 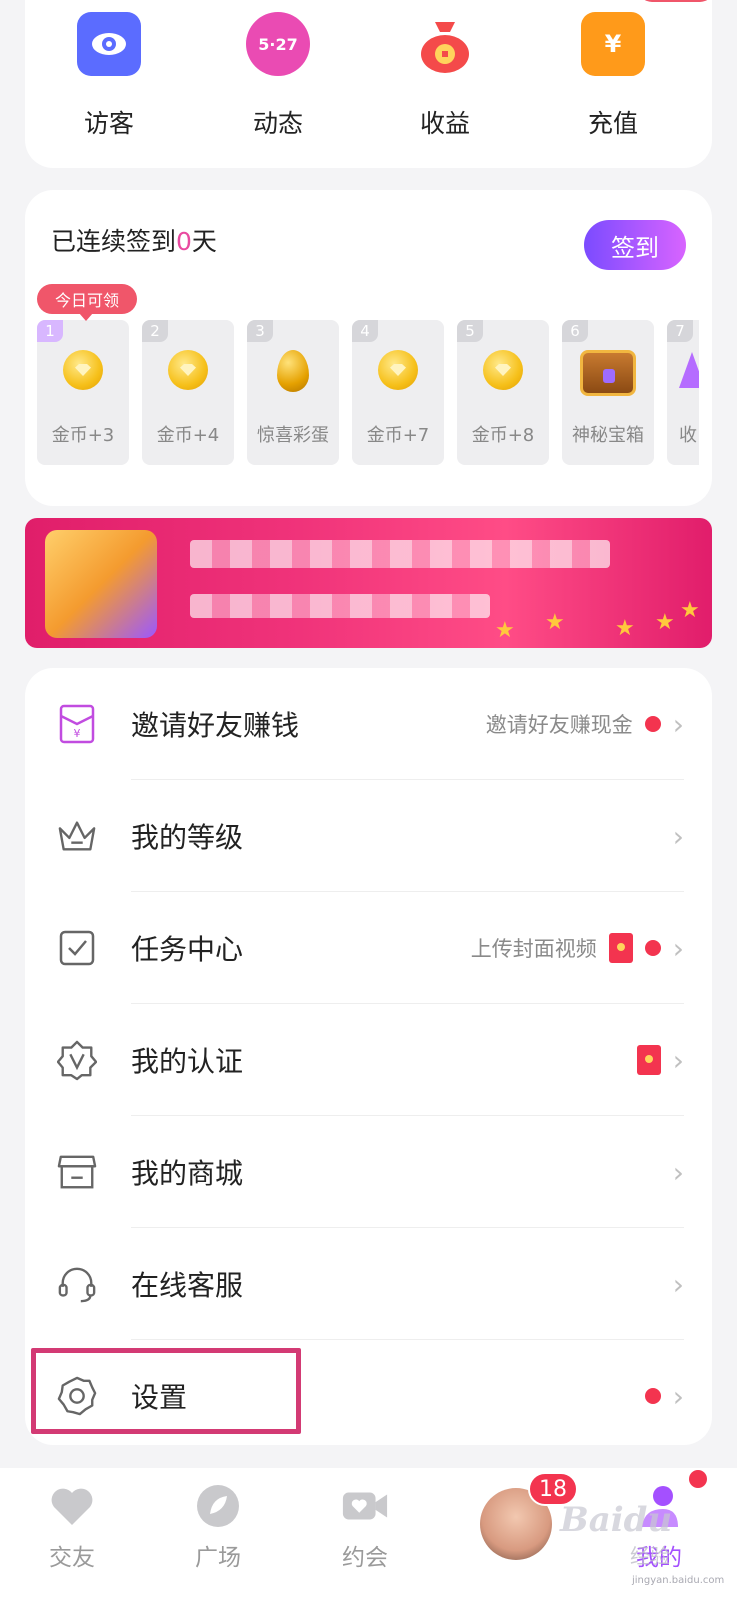 What do you see at coordinates (50, 331) in the screenshot?
I see `day-number: 1` at bounding box center [50, 331].